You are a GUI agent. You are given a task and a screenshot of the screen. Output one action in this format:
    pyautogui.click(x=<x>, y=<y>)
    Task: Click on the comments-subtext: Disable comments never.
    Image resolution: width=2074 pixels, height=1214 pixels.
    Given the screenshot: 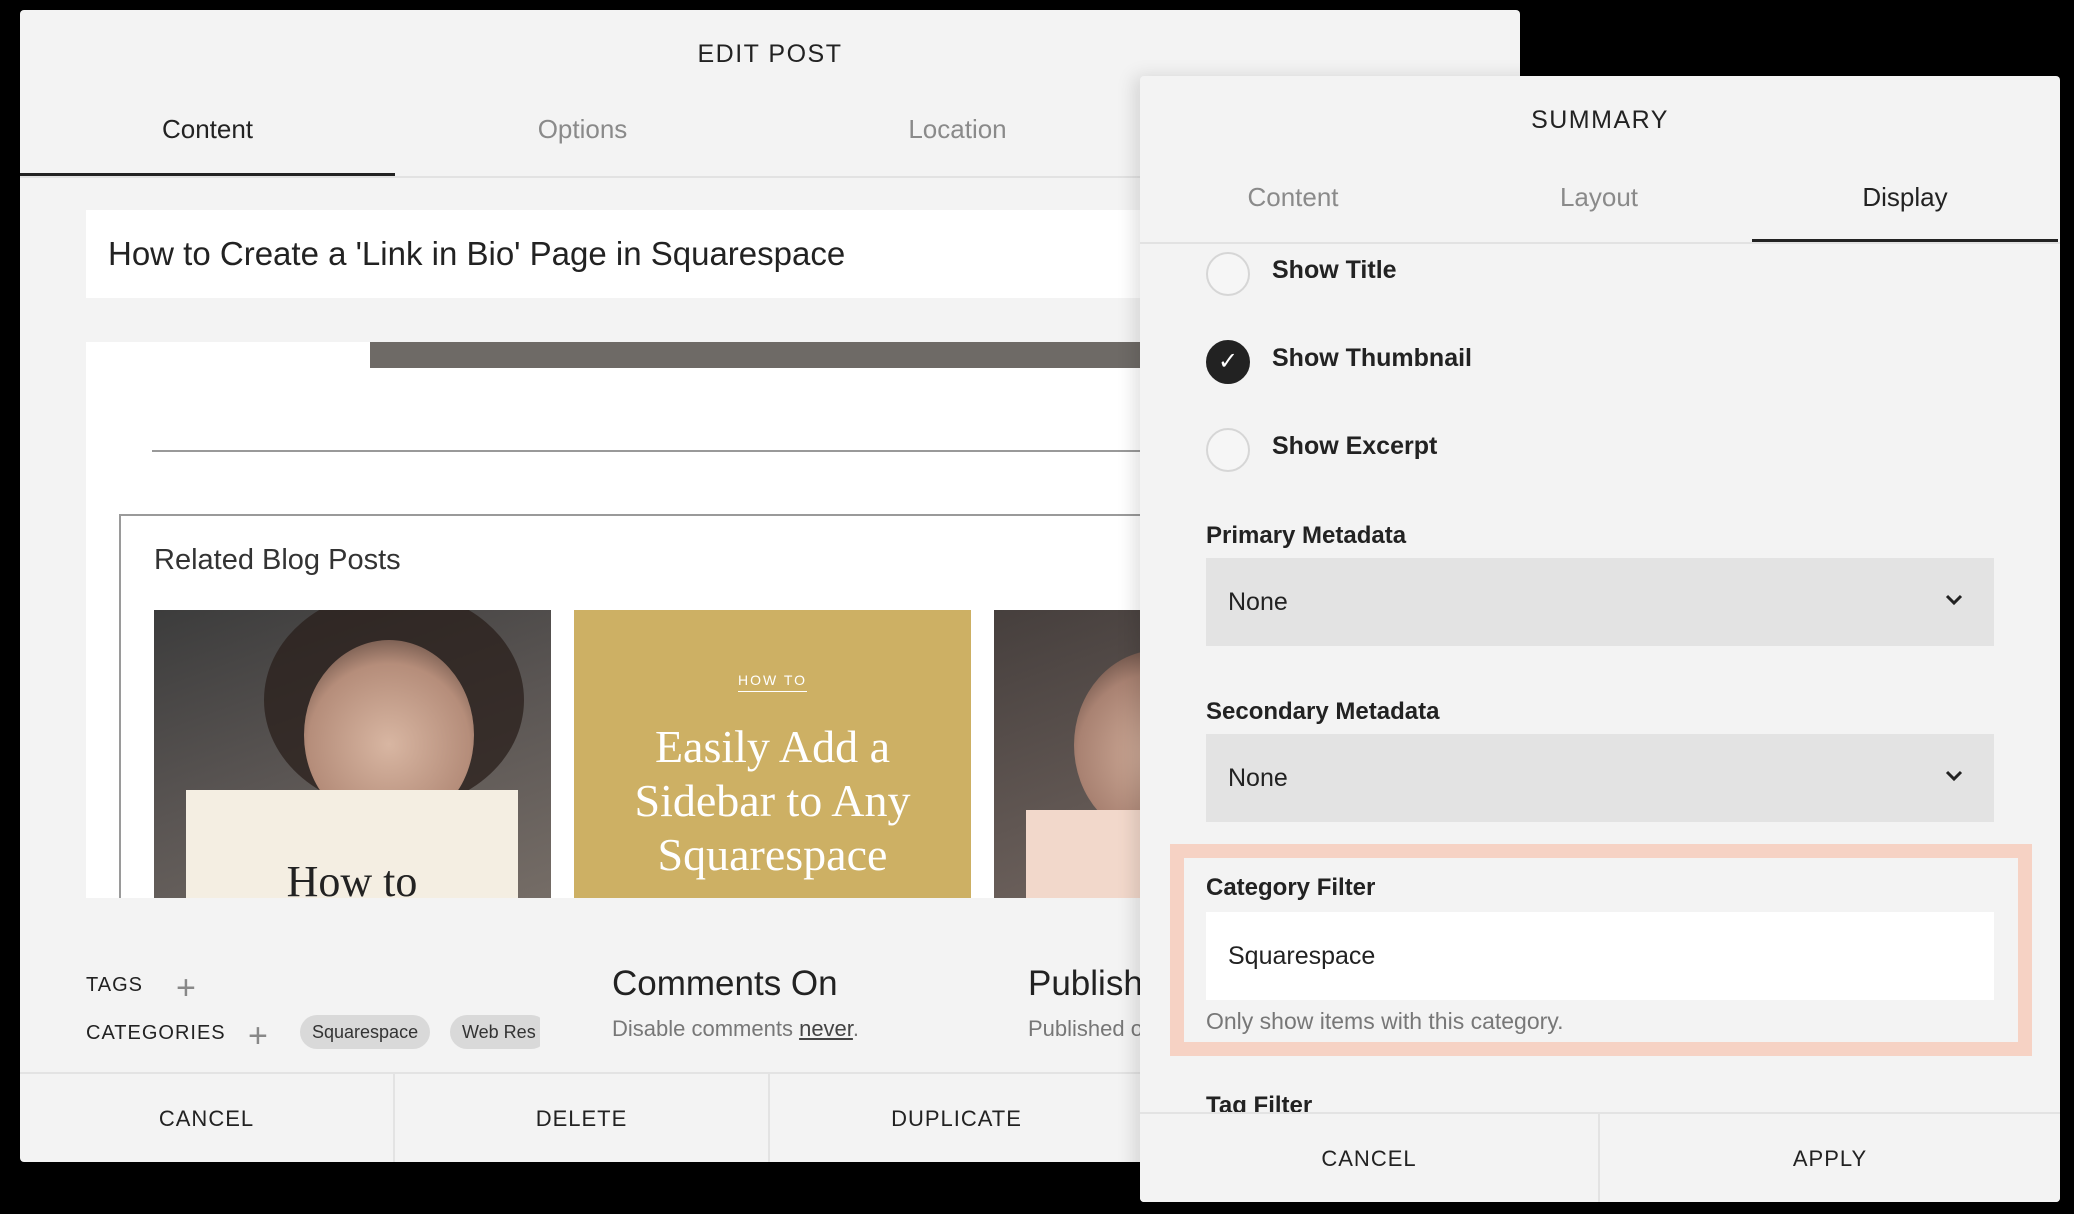 What is the action you would take?
    pyautogui.click(x=735, y=1029)
    